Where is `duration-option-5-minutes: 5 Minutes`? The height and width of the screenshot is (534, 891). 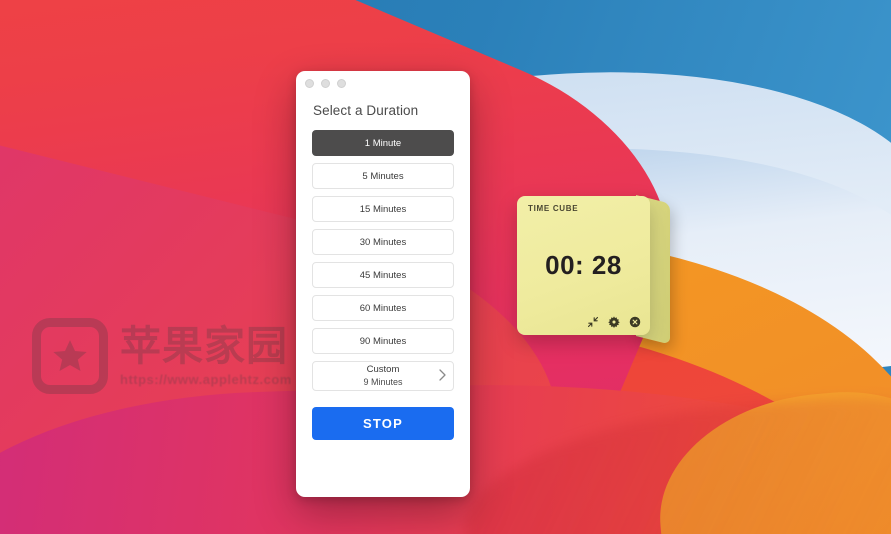
duration-option-5-minutes: 5 Minutes is located at coordinates (383, 176).